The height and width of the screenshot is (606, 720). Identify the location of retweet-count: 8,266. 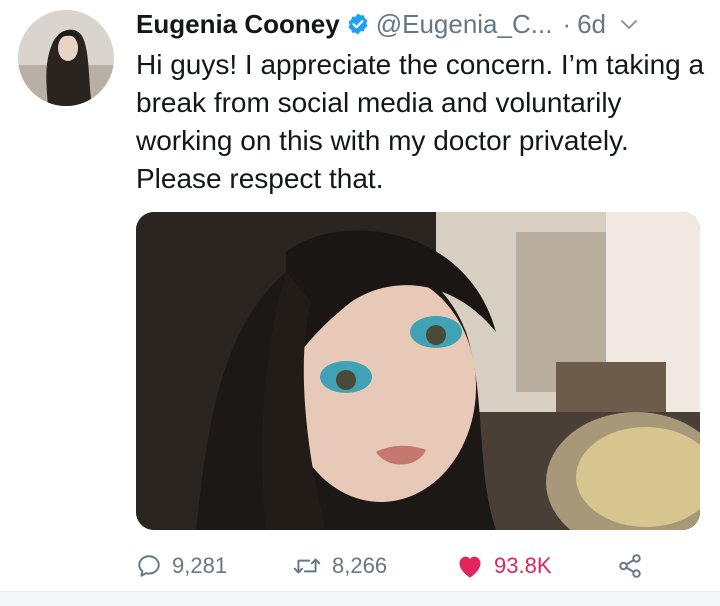
(360, 565).